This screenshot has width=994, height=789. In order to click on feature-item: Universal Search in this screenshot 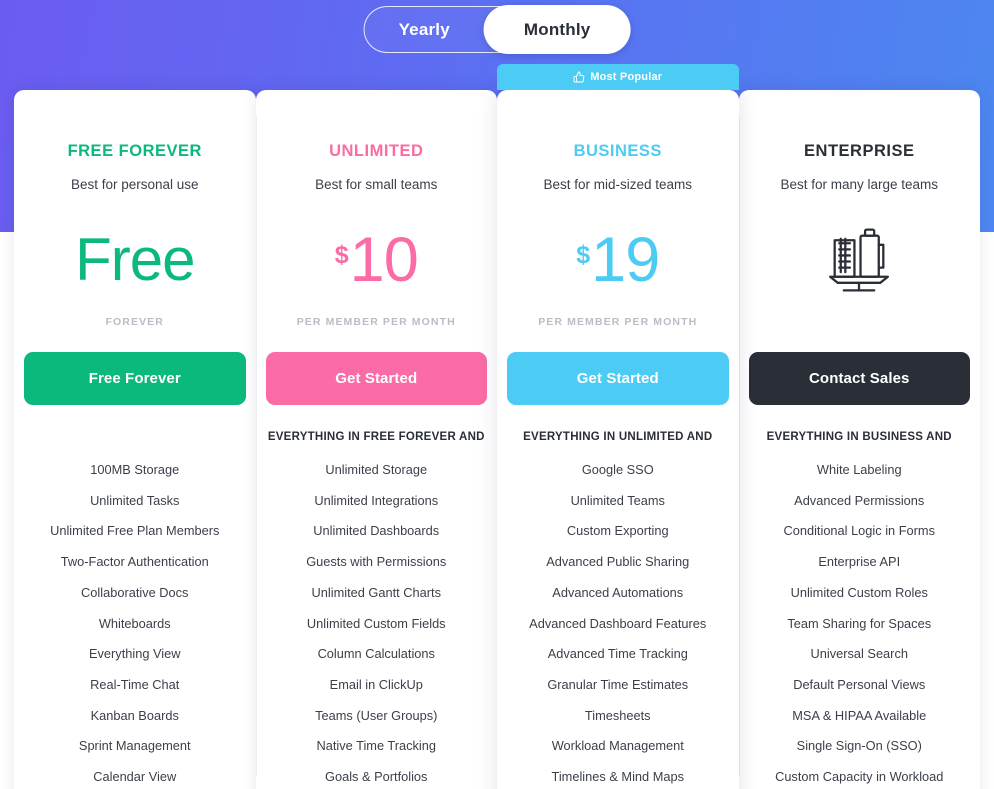, I will do `click(859, 654)`.